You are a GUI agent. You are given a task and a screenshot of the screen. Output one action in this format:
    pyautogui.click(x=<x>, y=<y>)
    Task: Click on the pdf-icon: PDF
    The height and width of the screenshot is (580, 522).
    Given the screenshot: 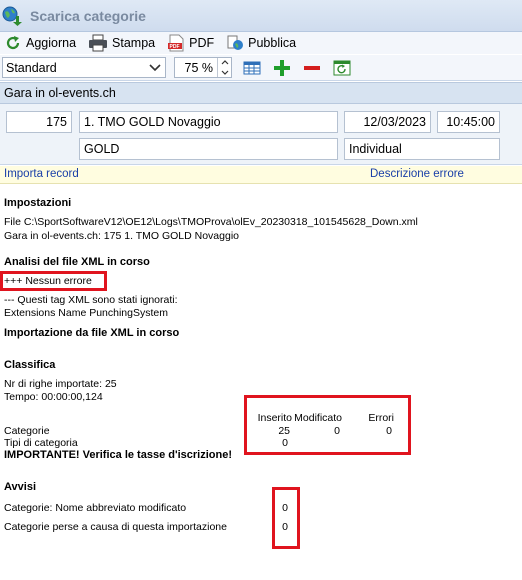 What is the action you would take?
    pyautogui.click(x=176, y=43)
    